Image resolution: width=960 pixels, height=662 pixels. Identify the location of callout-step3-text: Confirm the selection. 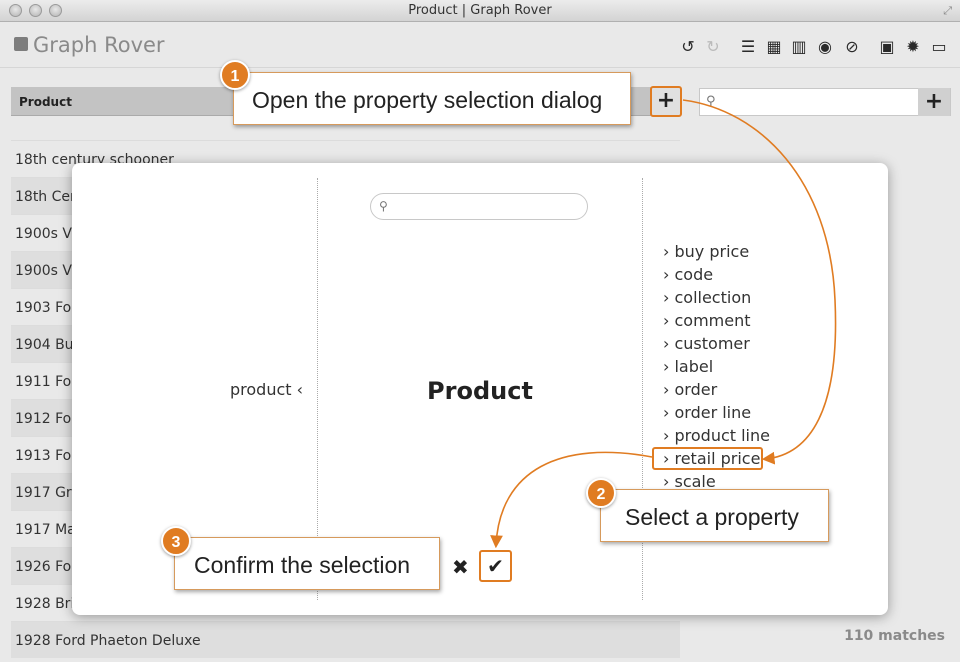
(302, 565).